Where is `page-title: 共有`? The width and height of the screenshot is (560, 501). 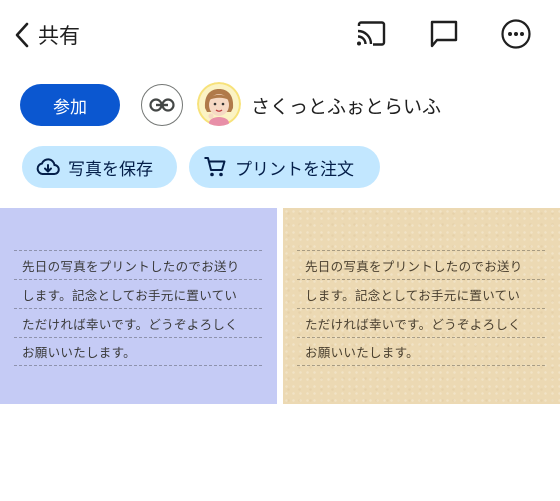
page-title: 共有 is located at coordinates (59, 36).